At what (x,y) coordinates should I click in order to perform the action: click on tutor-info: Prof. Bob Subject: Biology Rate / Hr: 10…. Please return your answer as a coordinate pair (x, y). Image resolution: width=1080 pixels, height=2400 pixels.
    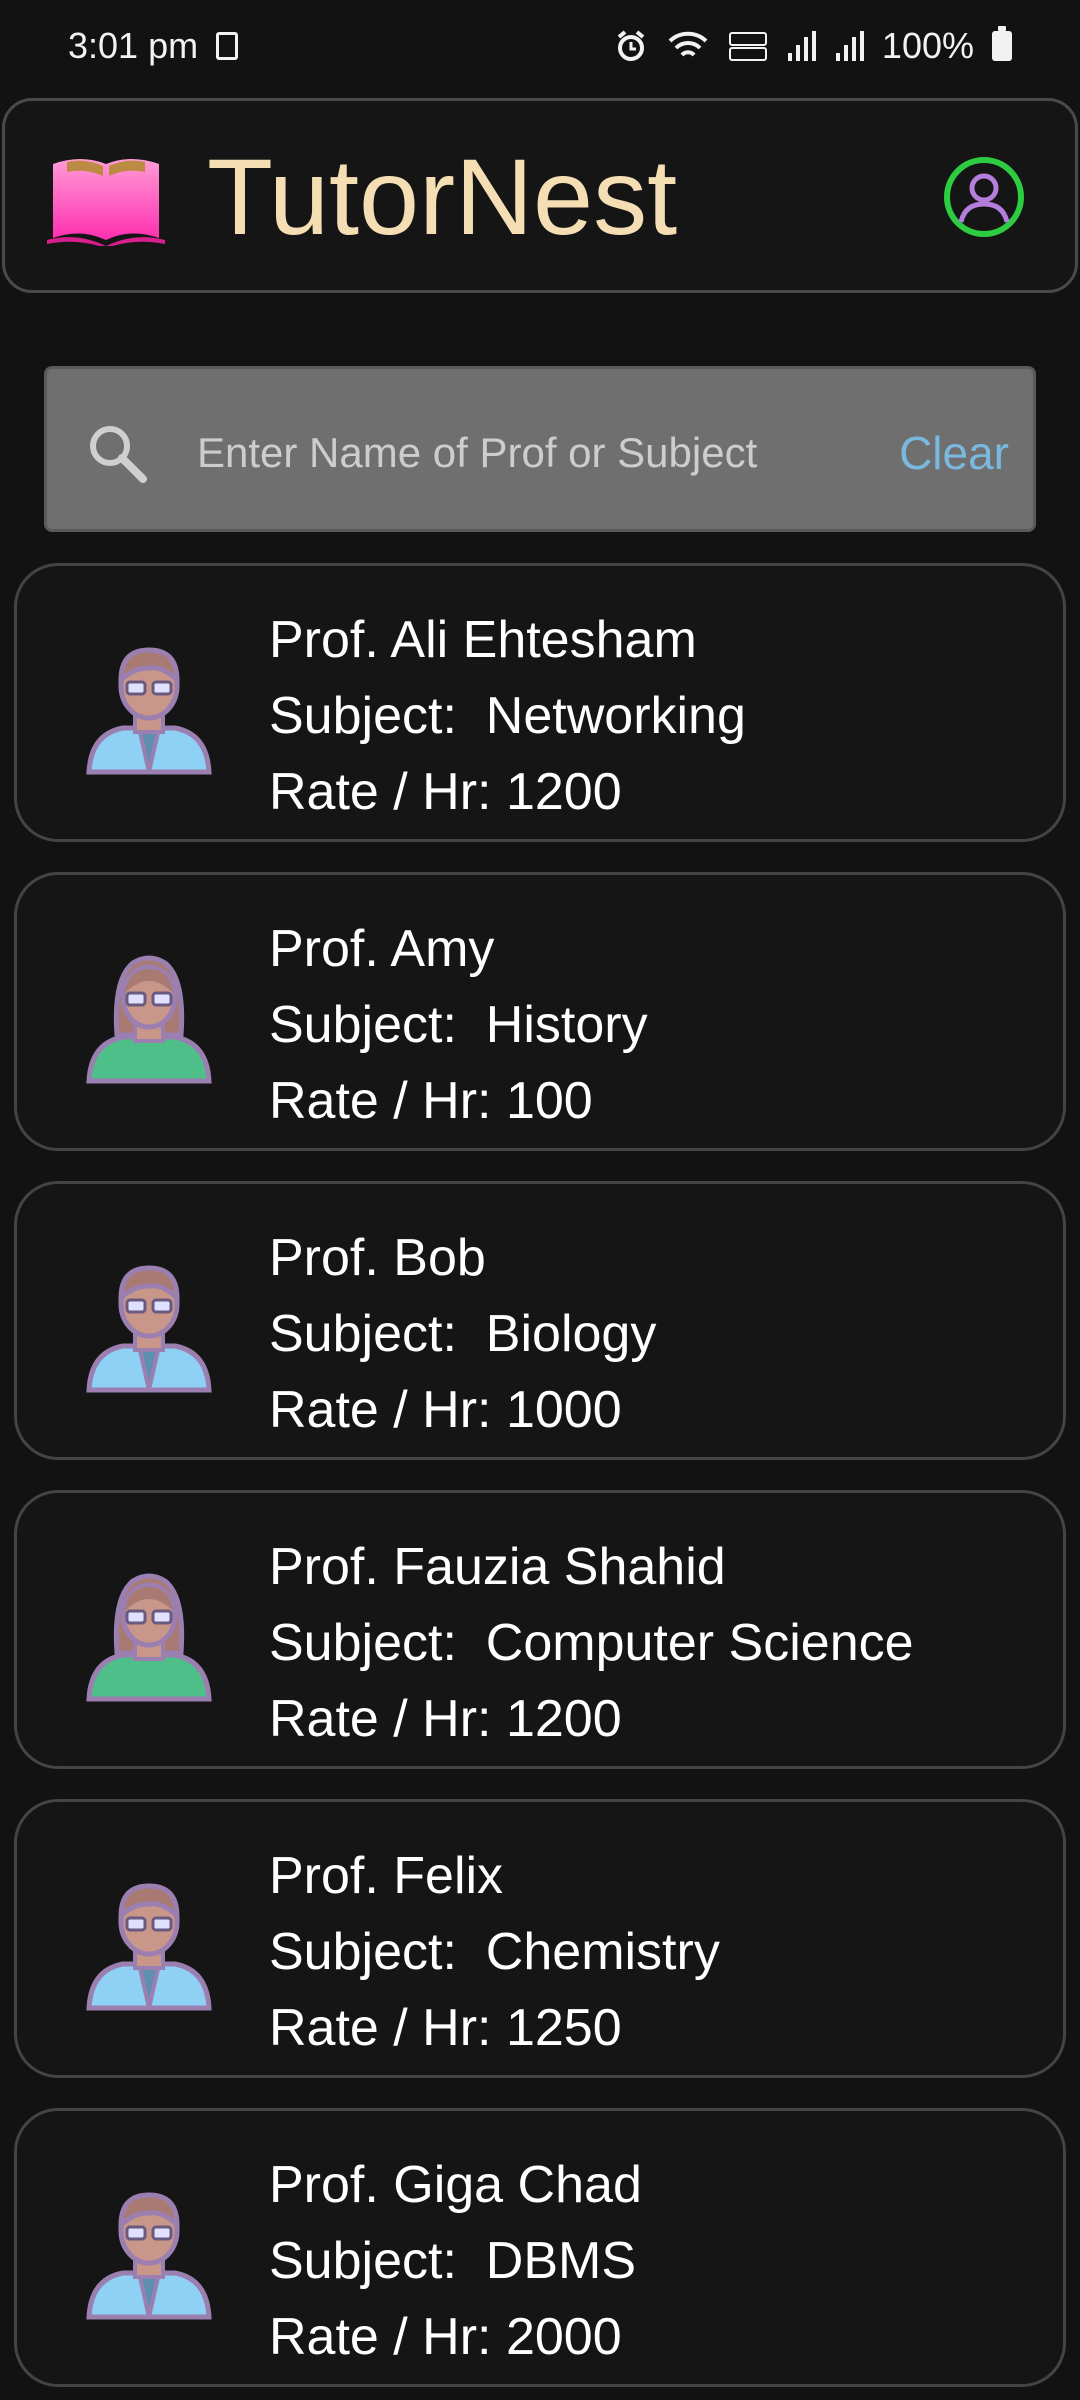
    Looking at the image, I should click on (462, 1334).